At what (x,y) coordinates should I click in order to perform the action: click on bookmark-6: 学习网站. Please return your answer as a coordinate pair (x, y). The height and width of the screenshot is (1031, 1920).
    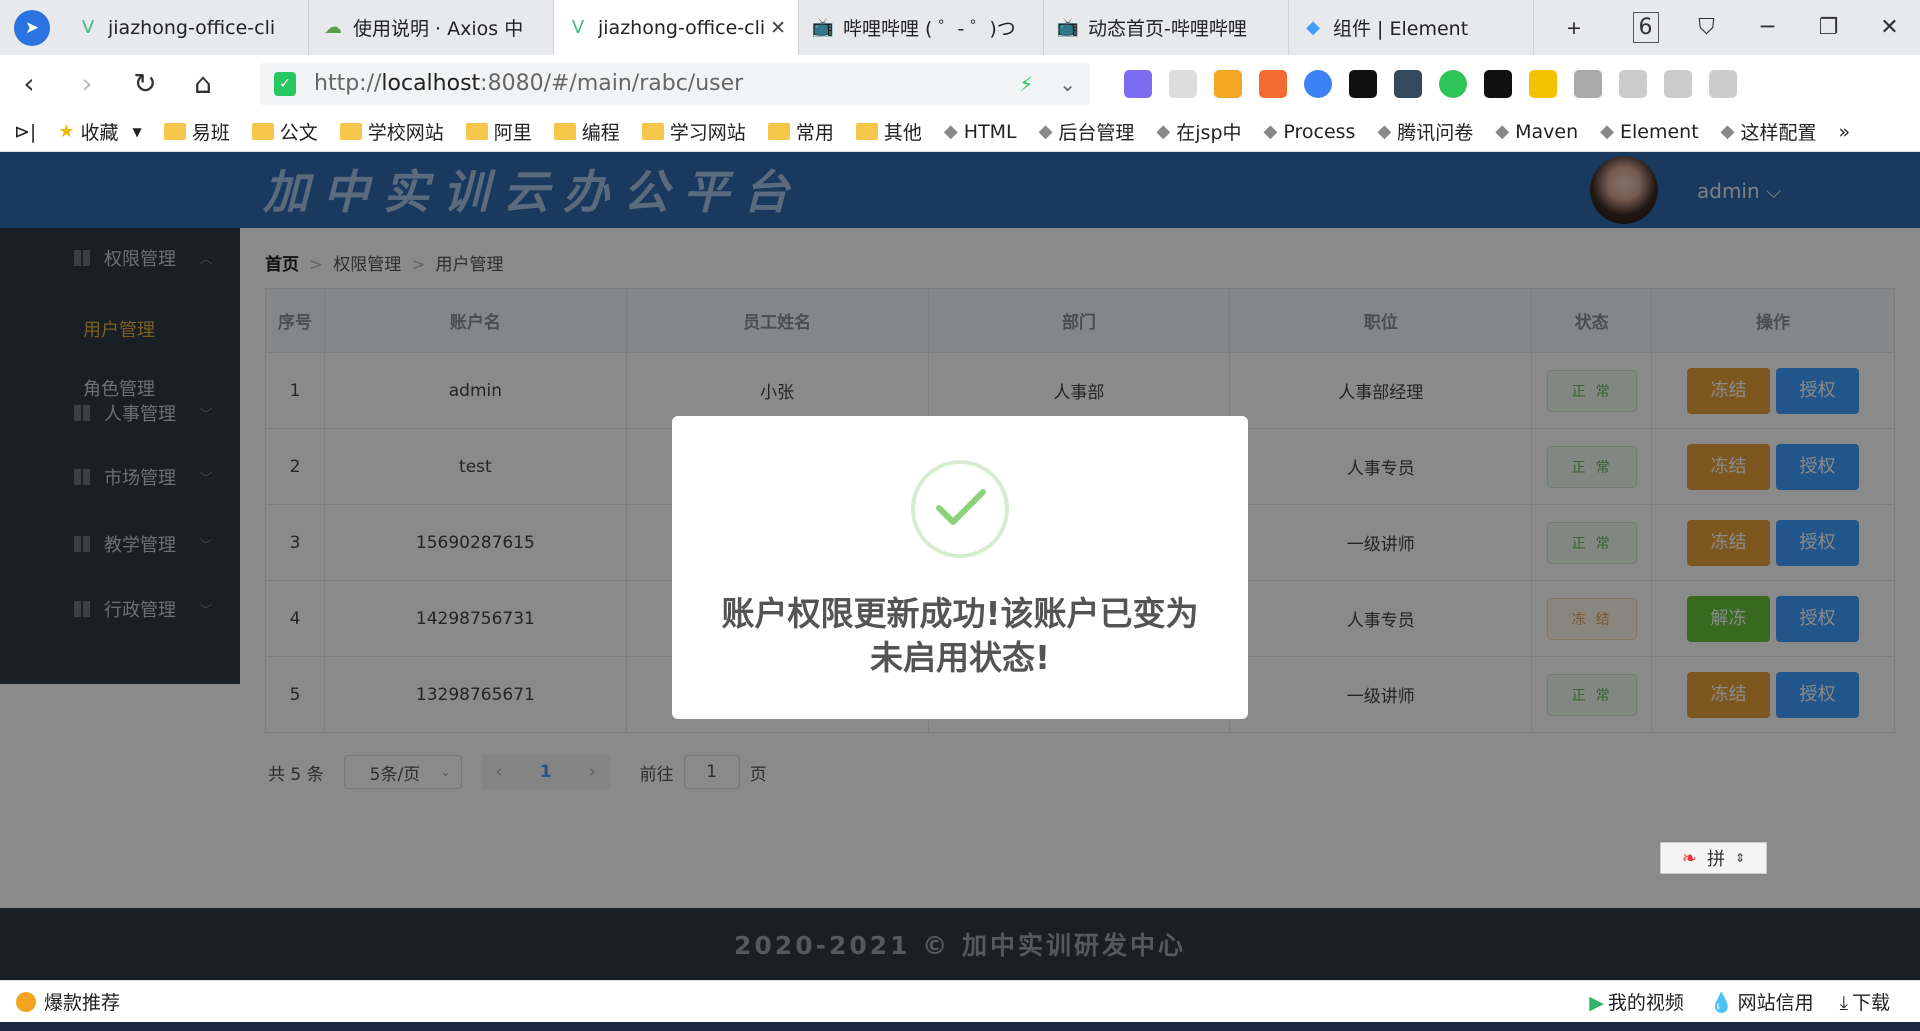
    Looking at the image, I should click on (693, 131).